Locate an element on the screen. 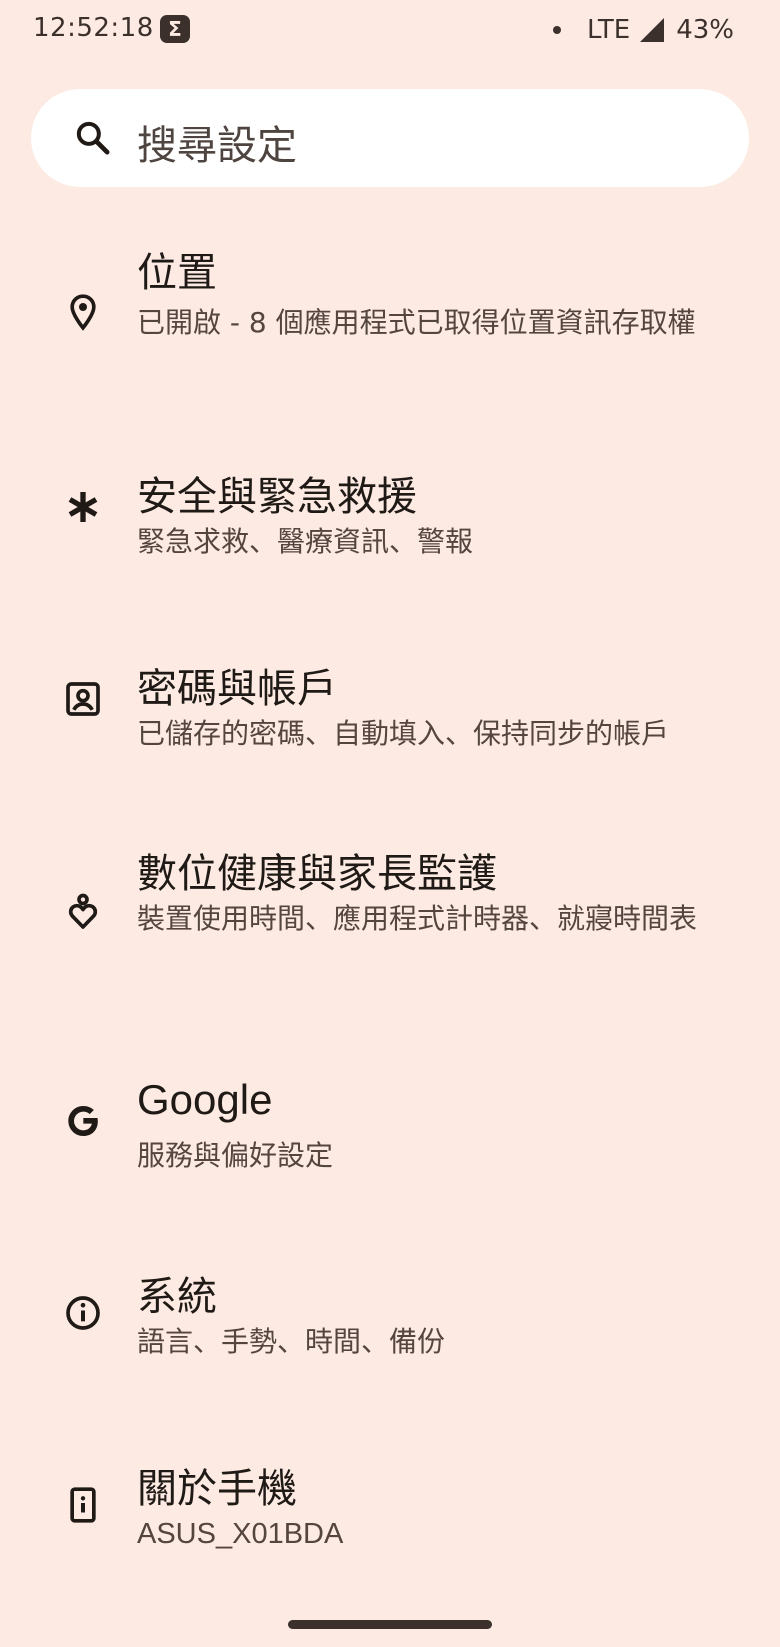 The width and height of the screenshot is (780, 1647). location-pin-icon is located at coordinates (83, 312).